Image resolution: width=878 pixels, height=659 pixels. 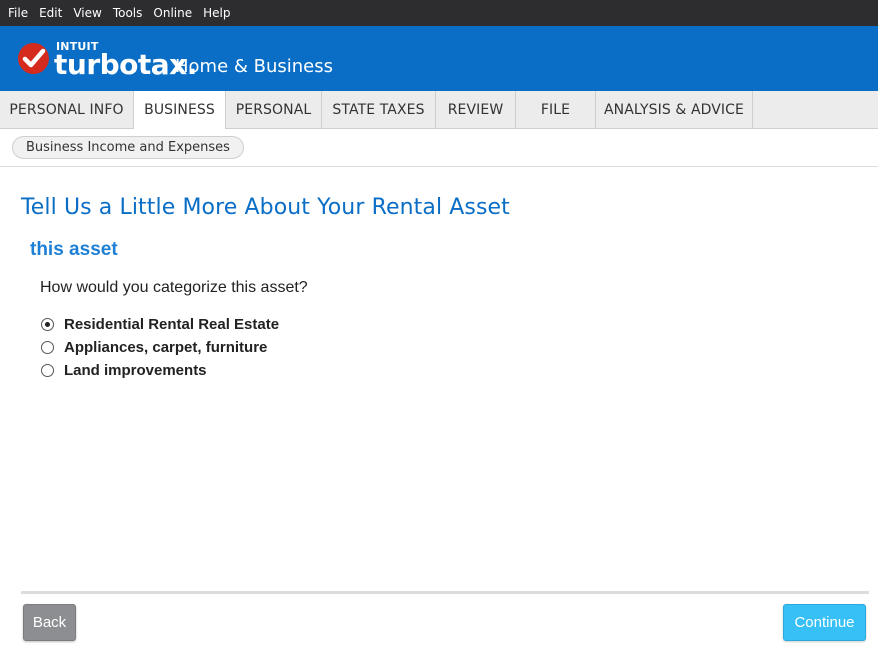 What do you see at coordinates (674, 109) in the screenshot?
I see `tab-analysis-advice: ANALYSIS & ADVICE` at bounding box center [674, 109].